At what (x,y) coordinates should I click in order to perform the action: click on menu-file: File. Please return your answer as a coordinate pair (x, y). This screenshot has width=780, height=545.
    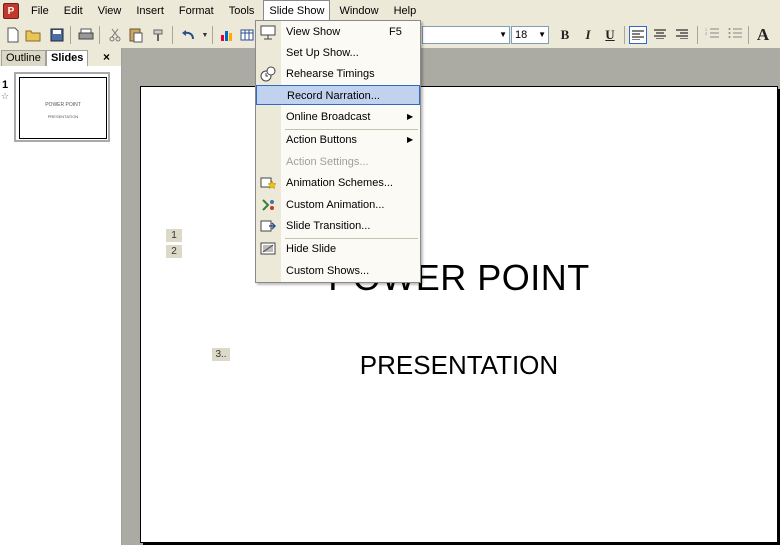
    Looking at the image, I should click on (40, 11).